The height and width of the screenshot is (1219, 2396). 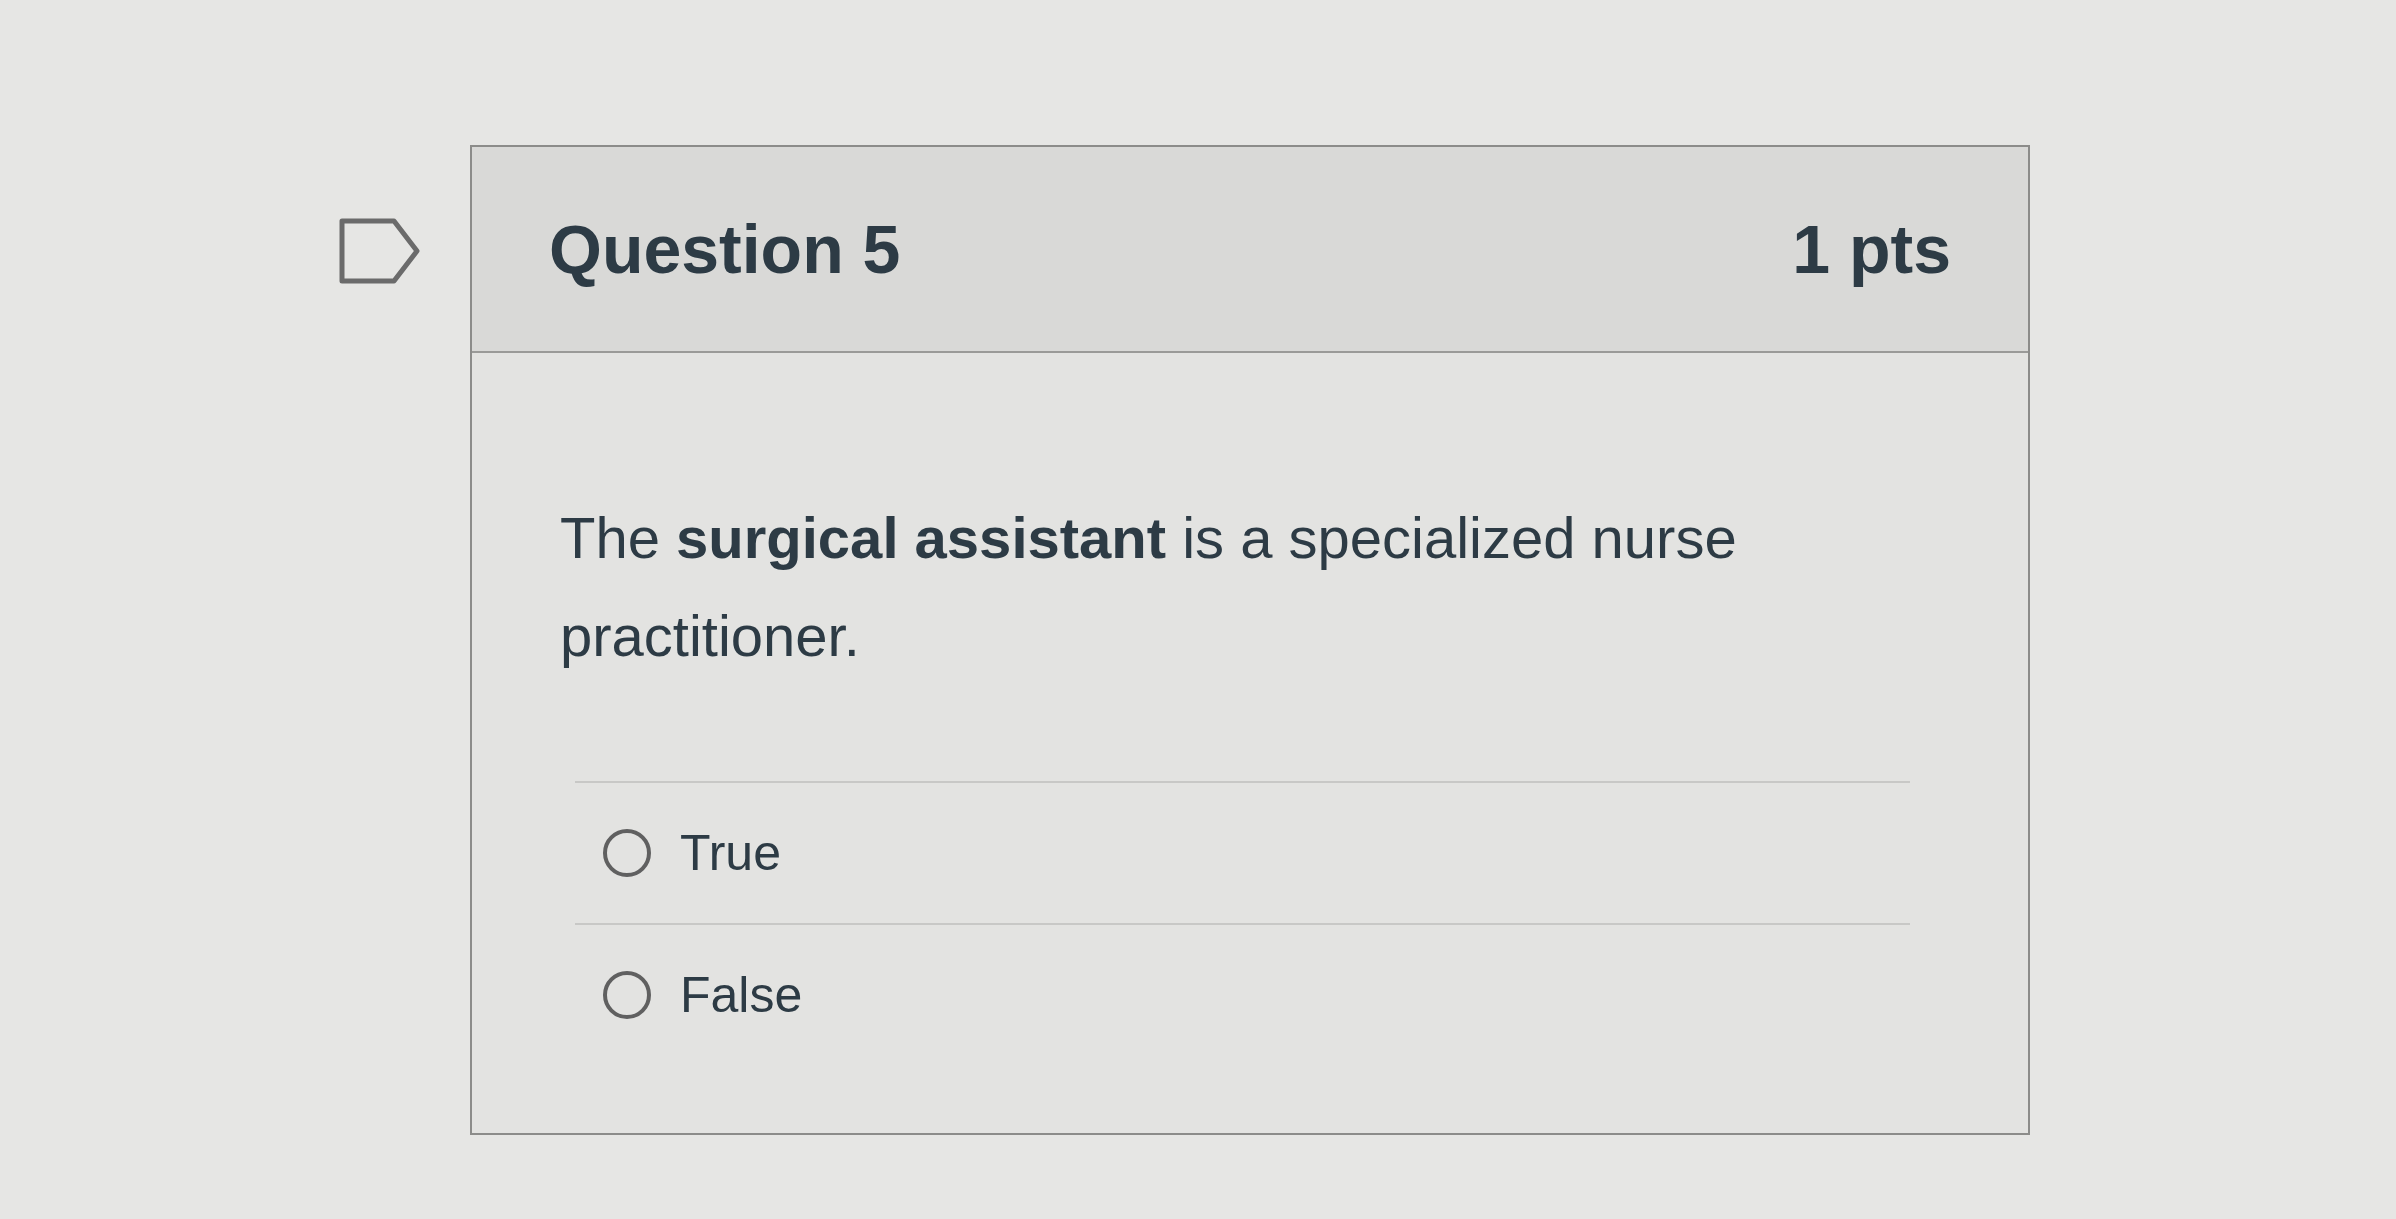 What do you see at coordinates (730, 853) in the screenshot?
I see `answer-label: True` at bounding box center [730, 853].